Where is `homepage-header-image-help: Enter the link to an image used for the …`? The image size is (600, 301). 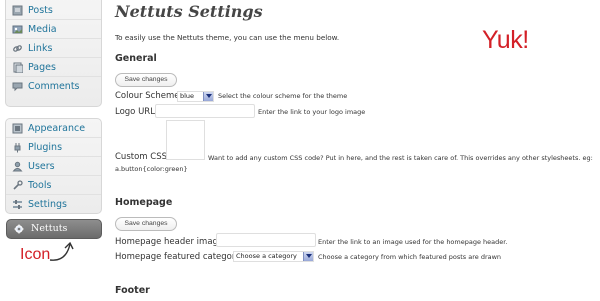
homepage-header-image-help: Enter the link to an image used for the … is located at coordinates (413, 242).